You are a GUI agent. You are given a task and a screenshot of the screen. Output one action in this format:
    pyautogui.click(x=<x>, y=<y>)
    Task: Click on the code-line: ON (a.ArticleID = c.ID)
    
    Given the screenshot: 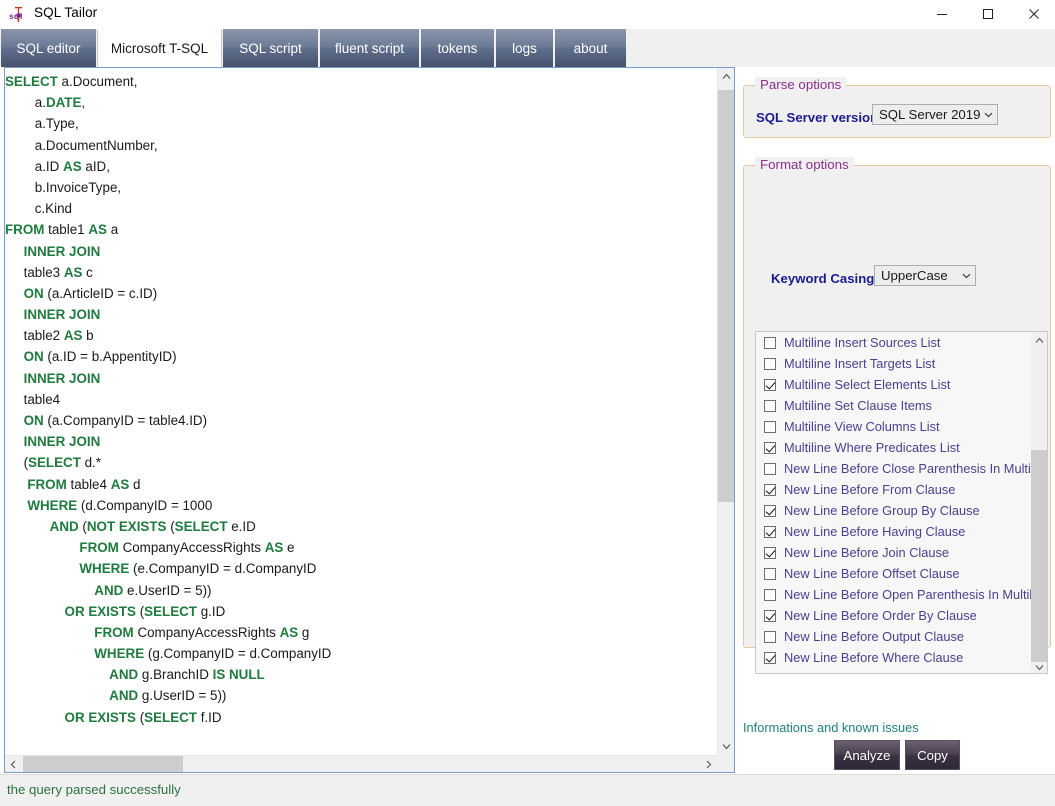 What is the action you would take?
    pyautogui.click(x=361, y=293)
    